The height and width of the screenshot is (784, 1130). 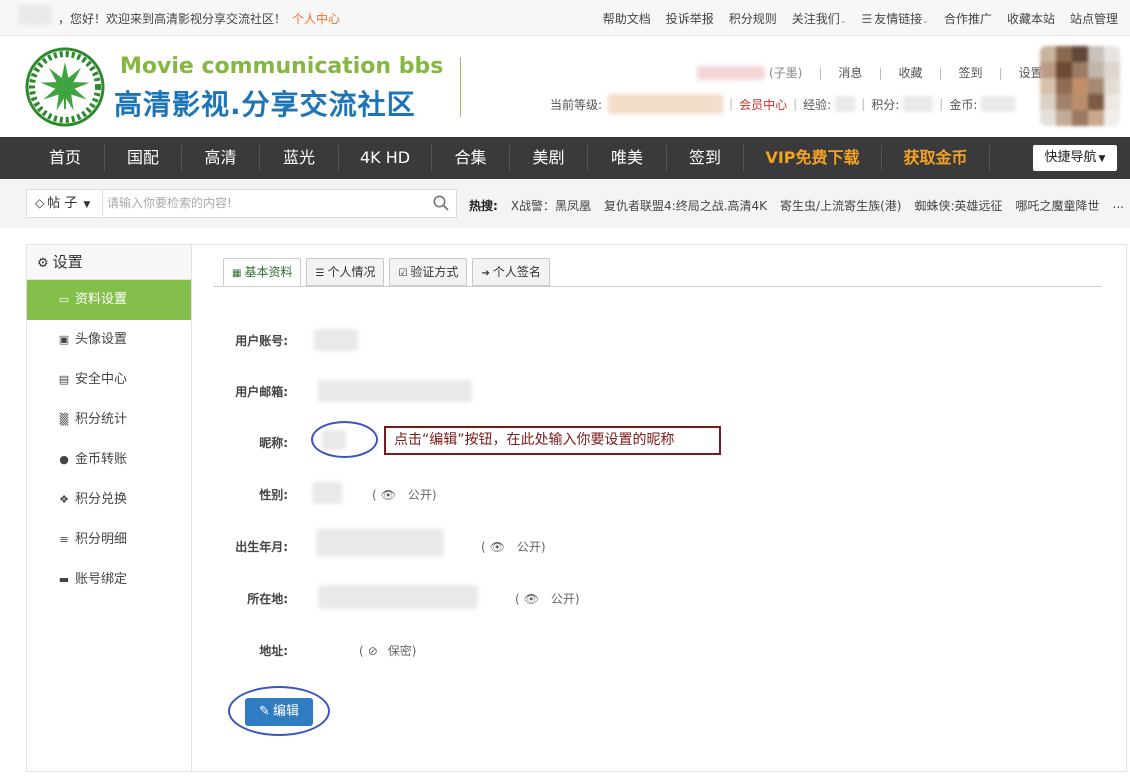 What do you see at coordinates (403, 273) in the screenshot?
I see `check-square-icon: ☑` at bounding box center [403, 273].